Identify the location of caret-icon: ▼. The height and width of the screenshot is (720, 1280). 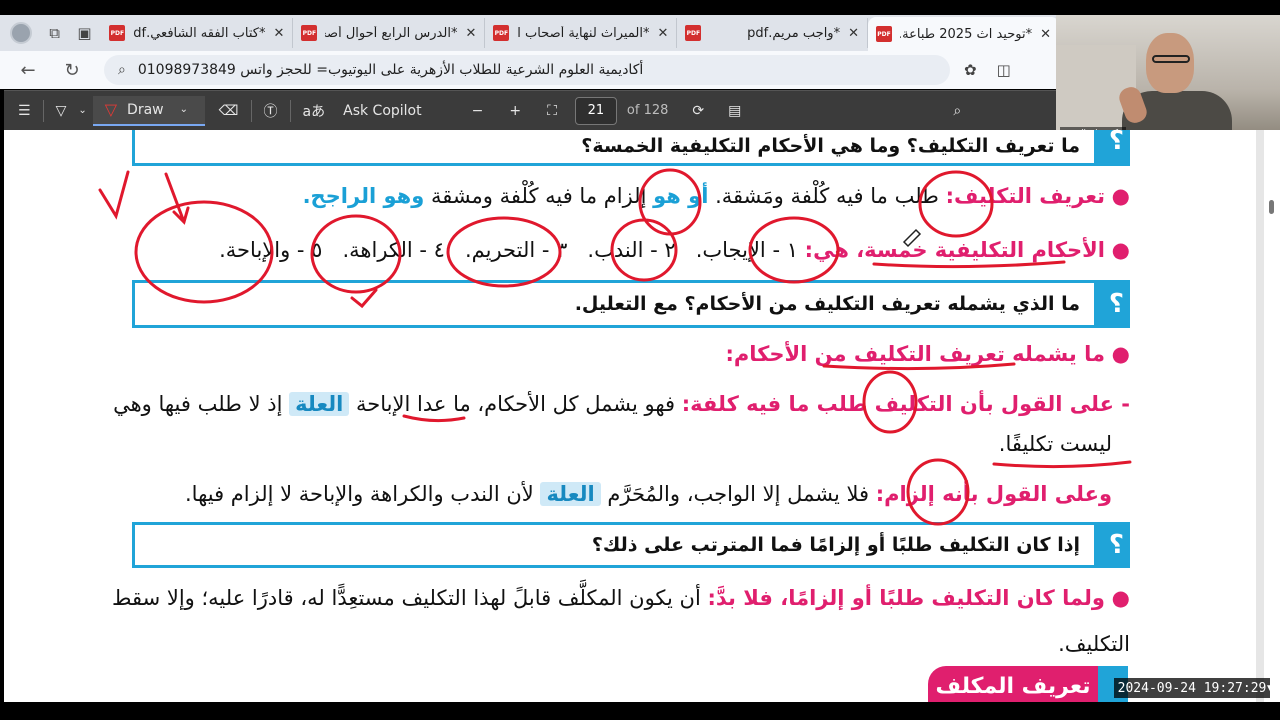
(1270, 689).